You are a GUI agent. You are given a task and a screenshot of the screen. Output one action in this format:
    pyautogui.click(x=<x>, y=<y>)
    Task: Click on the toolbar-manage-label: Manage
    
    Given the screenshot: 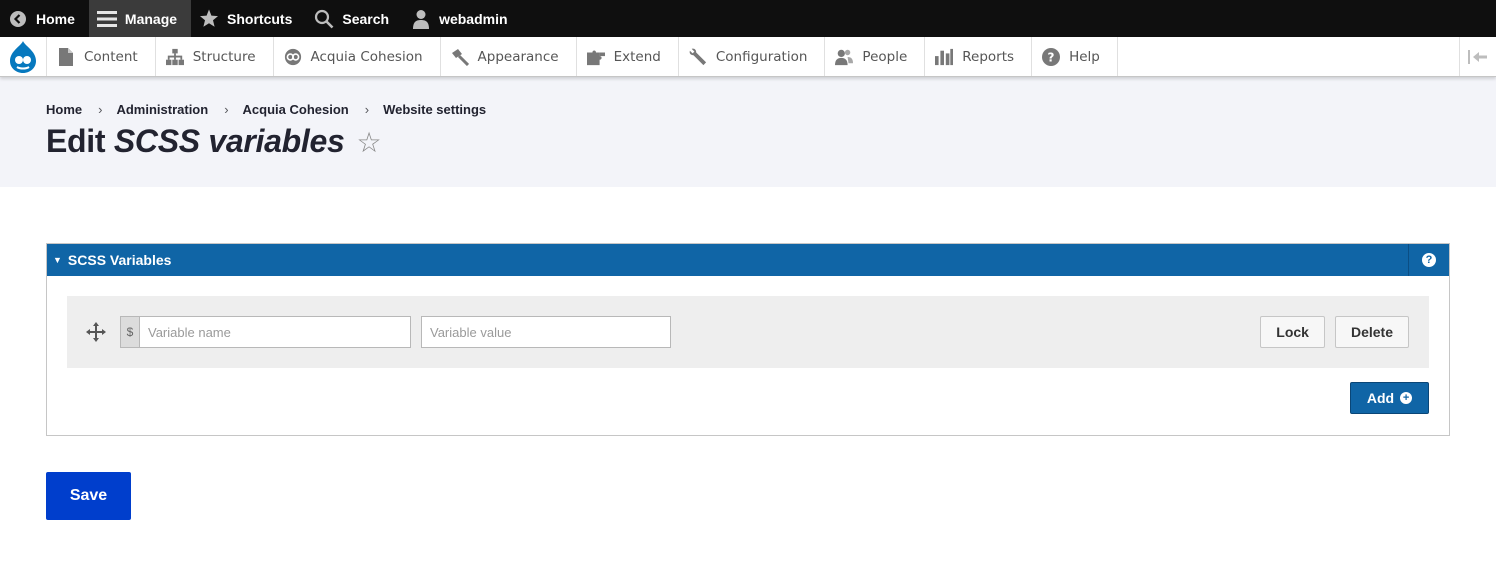 What is the action you would take?
    pyautogui.click(x=151, y=18)
    